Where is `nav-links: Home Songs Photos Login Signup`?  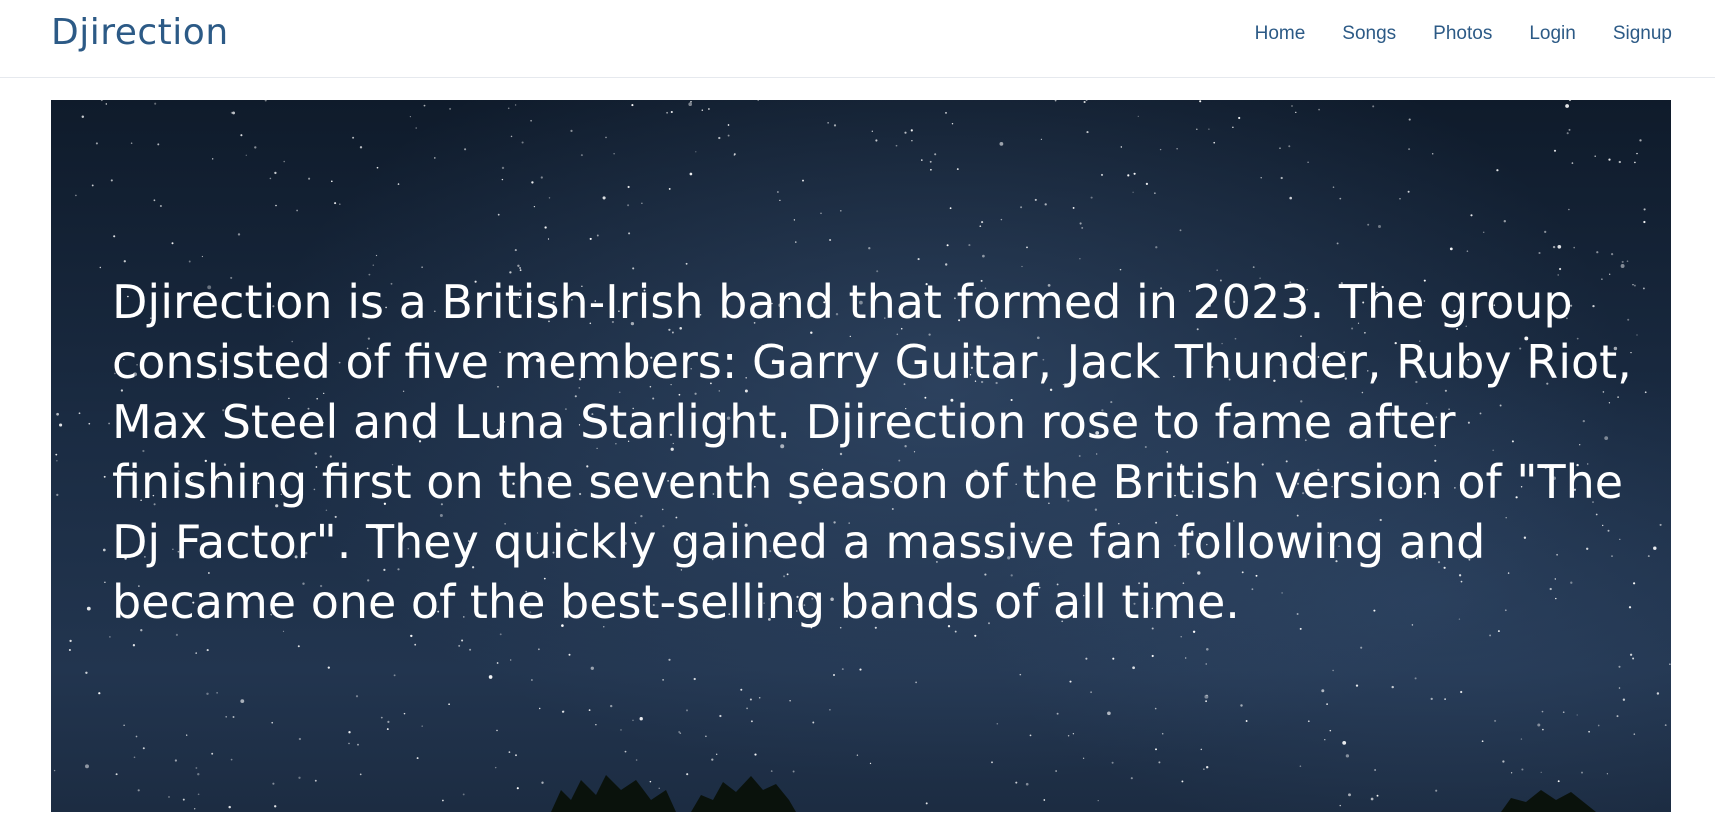 nav-links: Home Songs Photos Login Signup is located at coordinates (1445, 34).